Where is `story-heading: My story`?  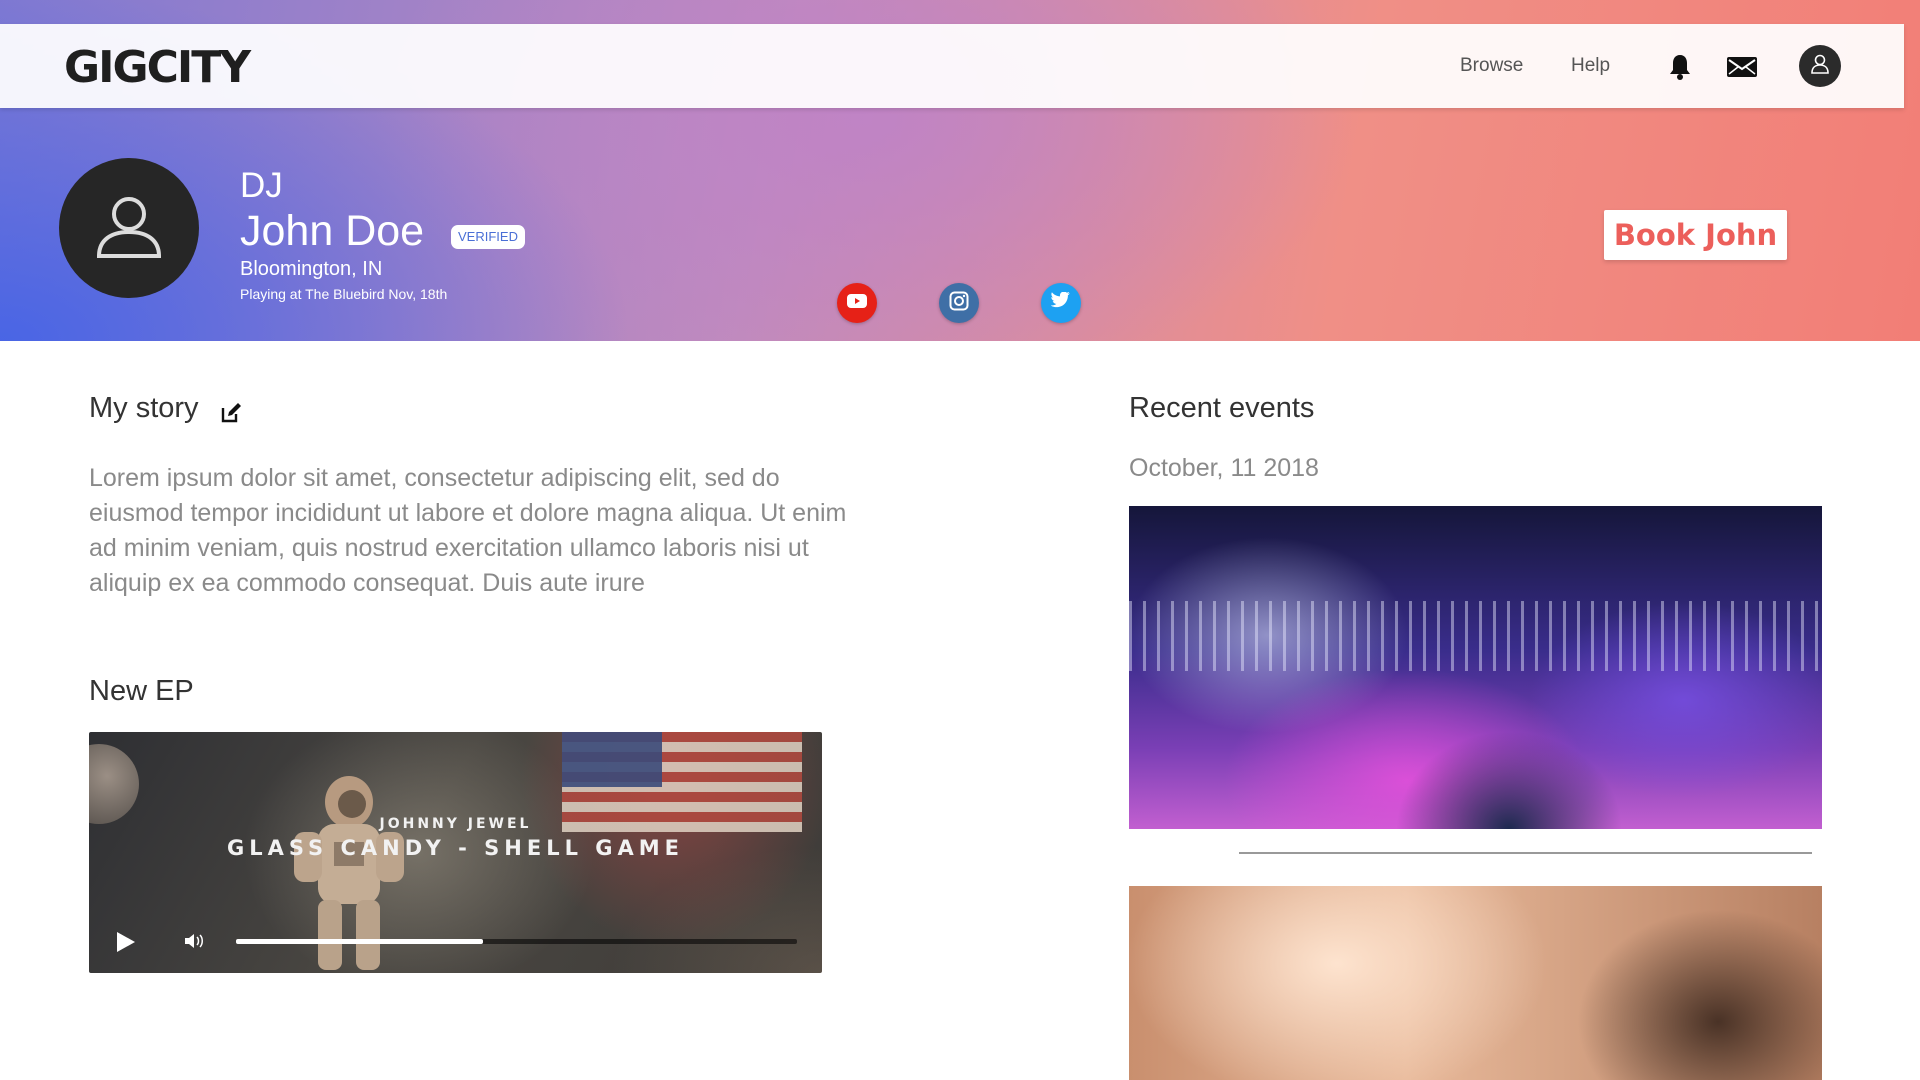
story-heading: My story is located at coordinates (144, 408).